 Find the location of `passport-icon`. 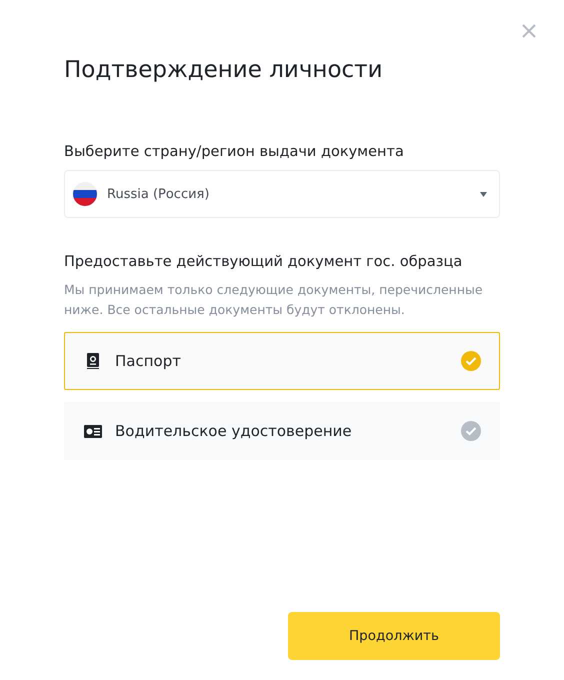

passport-icon is located at coordinates (93, 361).